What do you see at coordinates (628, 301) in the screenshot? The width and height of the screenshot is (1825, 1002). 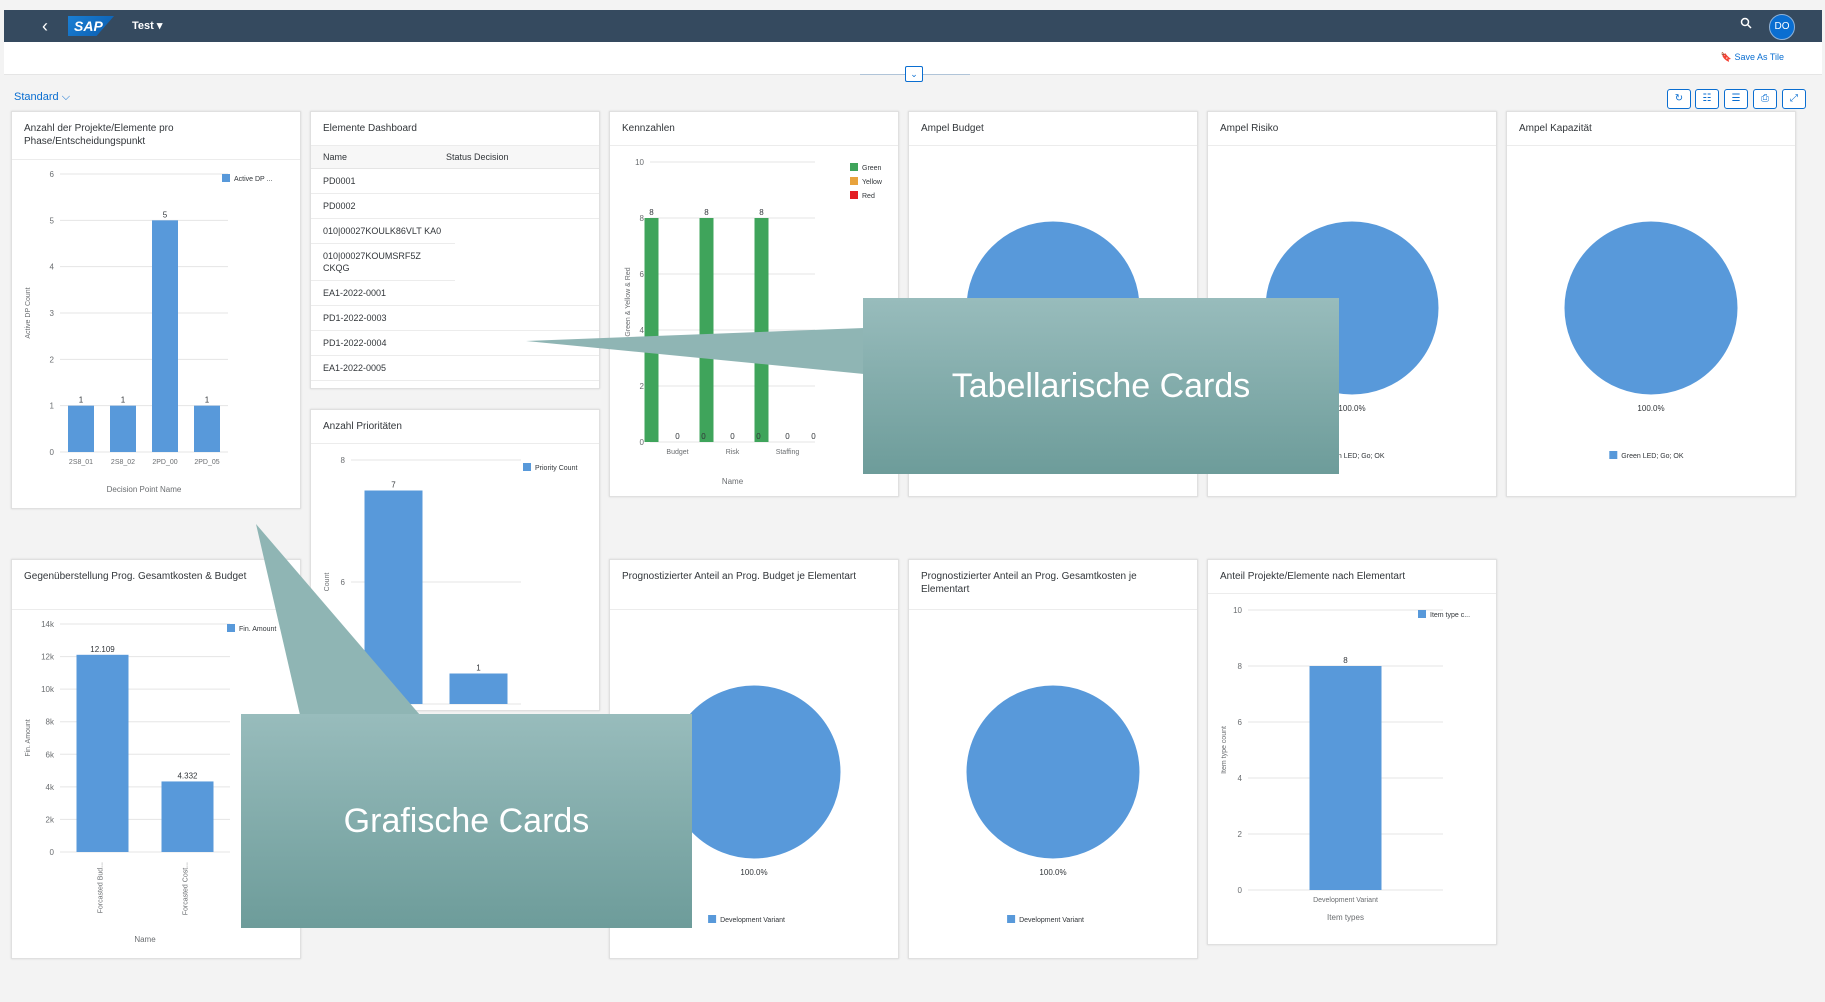 I see `y-axis-label: Green & Yellow & Red` at bounding box center [628, 301].